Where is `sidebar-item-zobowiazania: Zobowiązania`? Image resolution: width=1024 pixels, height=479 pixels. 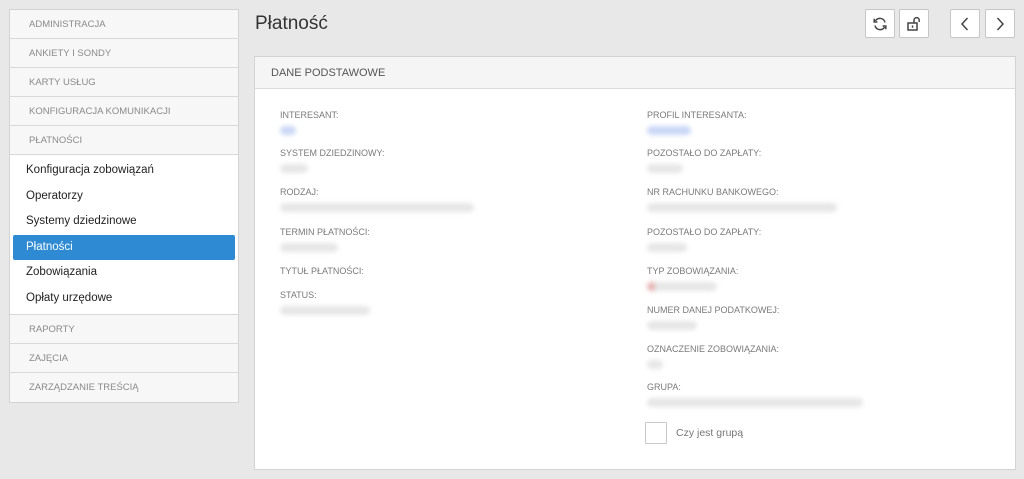
sidebar-item-zobowiazania: Zobowiązania is located at coordinates (124, 273).